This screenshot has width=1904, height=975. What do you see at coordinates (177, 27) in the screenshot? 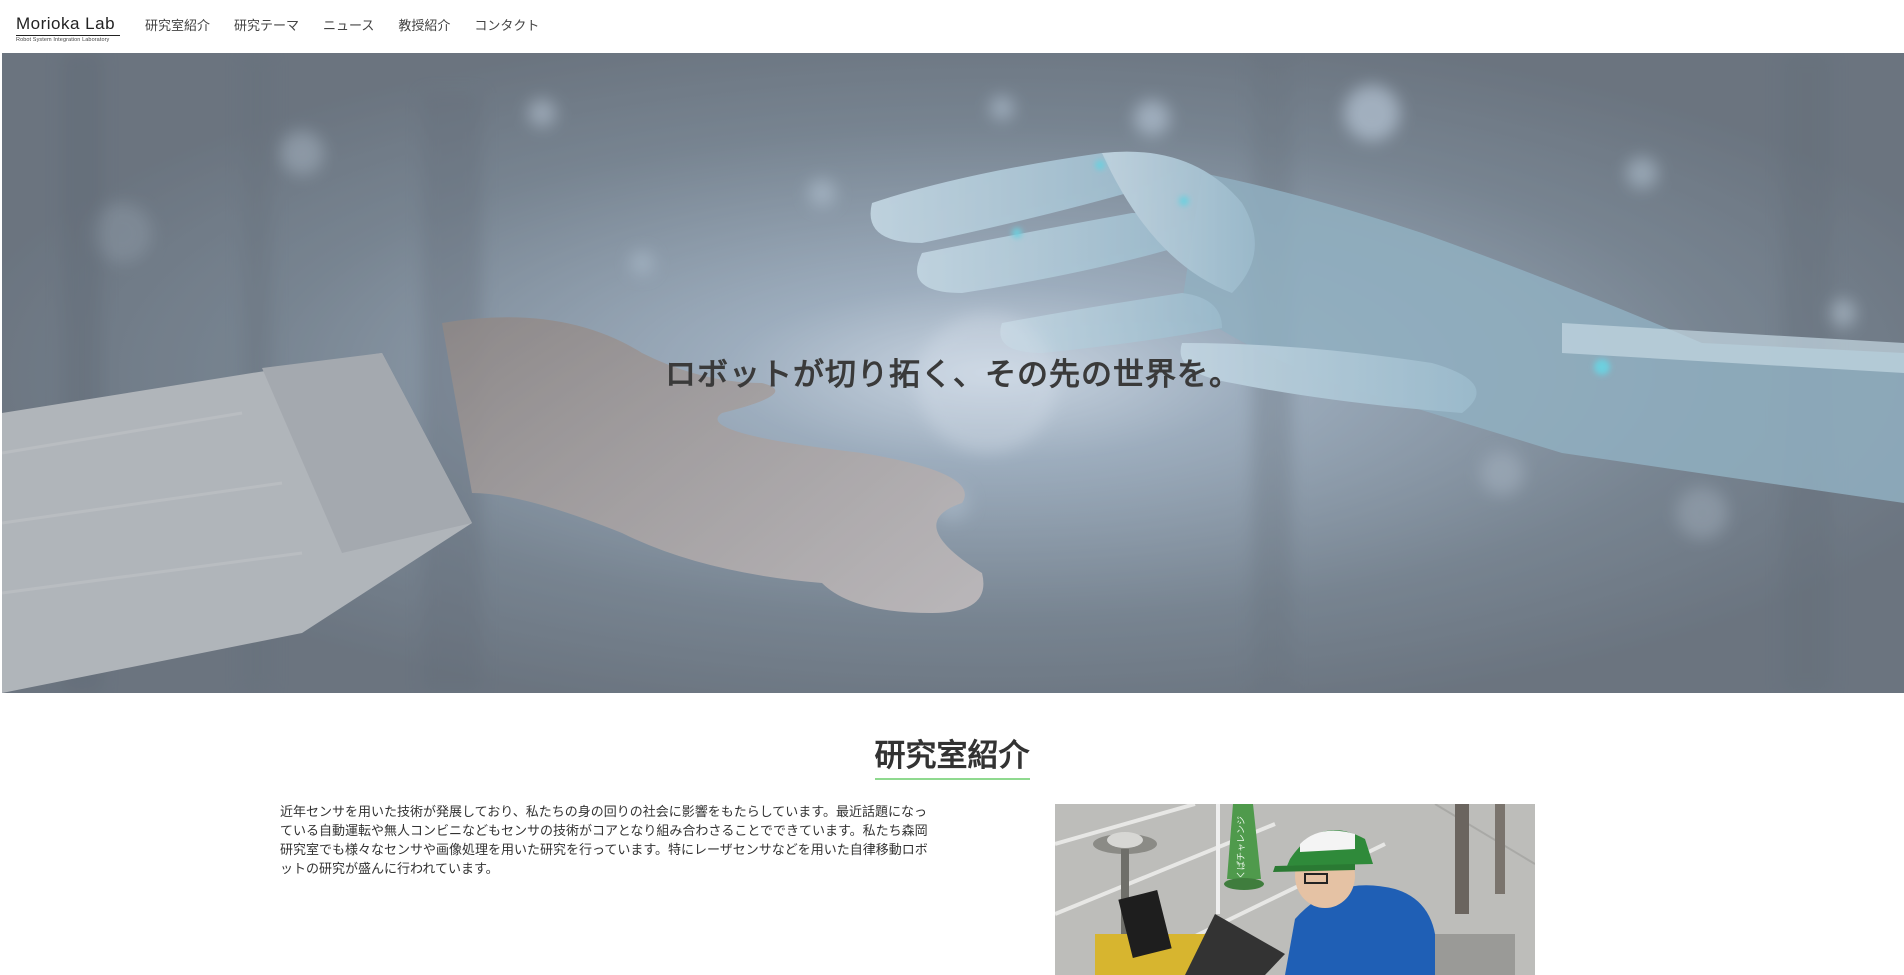
I see `nav-item-about: 研究室紹介` at bounding box center [177, 27].